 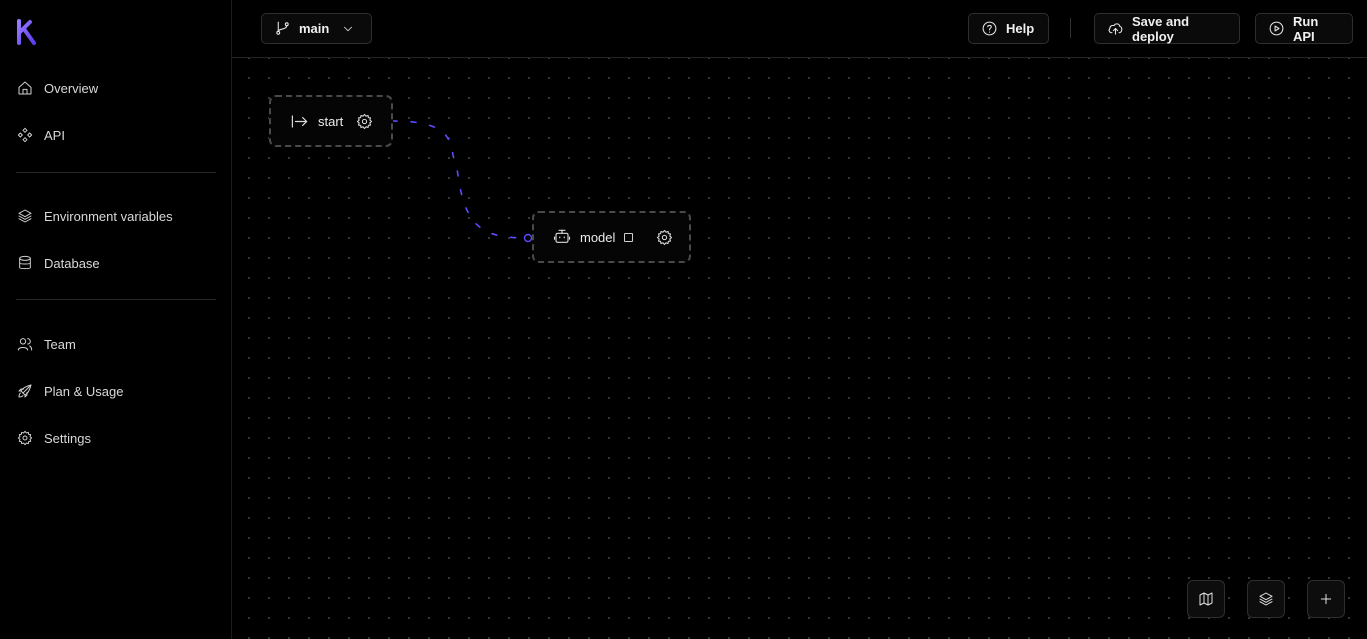 What do you see at coordinates (108, 216) in the screenshot?
I see `sidebar-item-label: Environment variables` at bounding box center [108, 216].